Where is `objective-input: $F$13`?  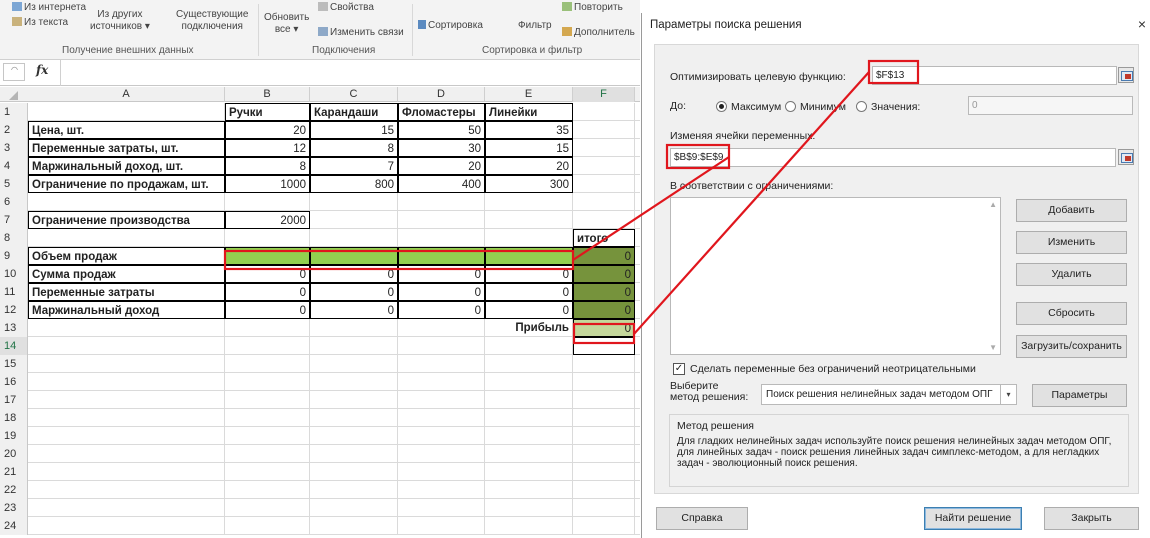
objective-input: $F$13 is located at coordinates (994, 75).